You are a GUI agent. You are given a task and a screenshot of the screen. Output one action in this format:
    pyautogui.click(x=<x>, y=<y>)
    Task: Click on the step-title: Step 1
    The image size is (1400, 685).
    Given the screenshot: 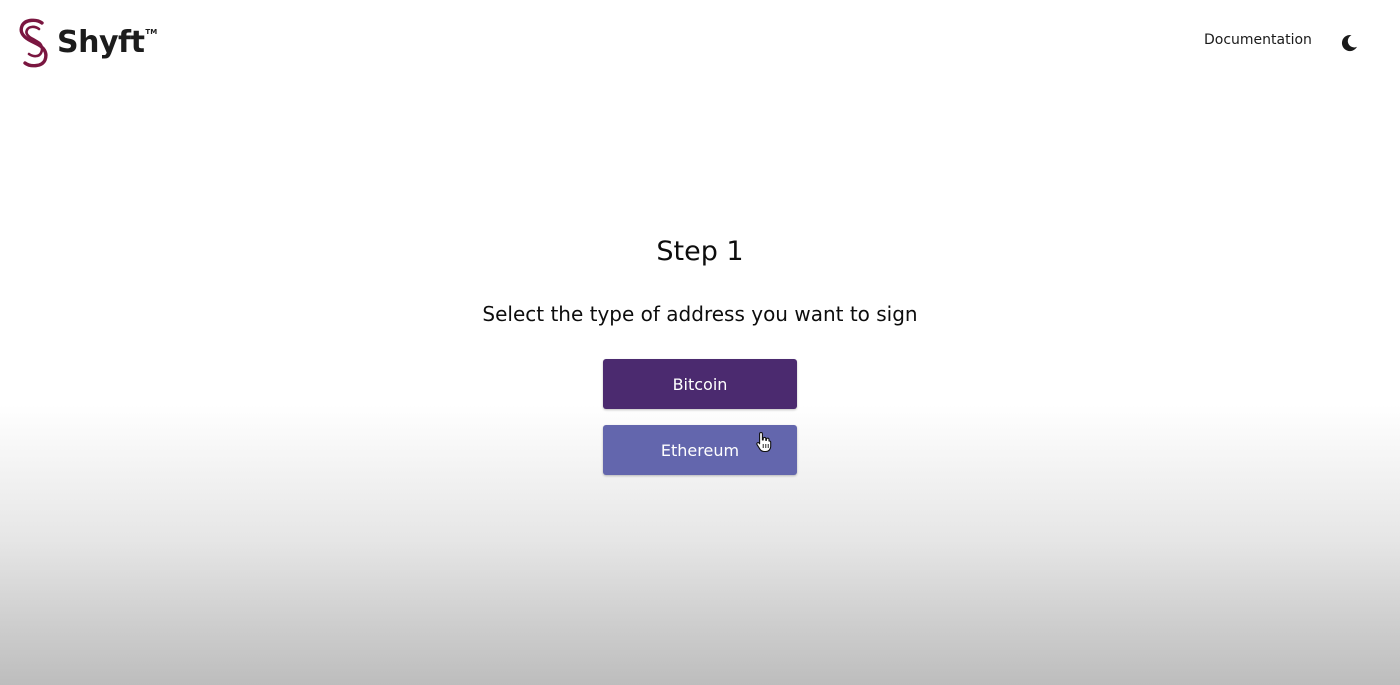 What is the action you would take?
    pyautogui.click(x=700, y=251)
    